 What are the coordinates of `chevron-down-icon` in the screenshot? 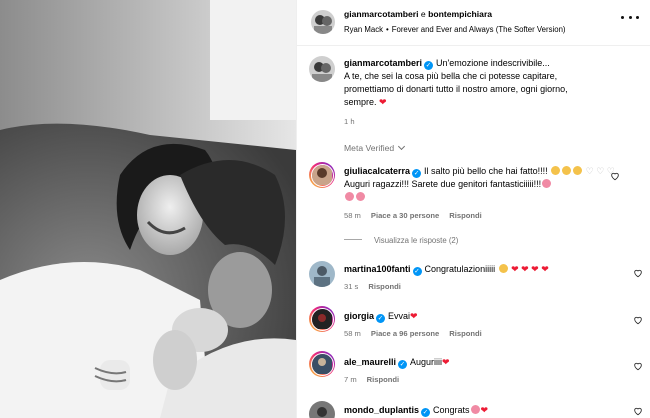 It's located at (402, 146).